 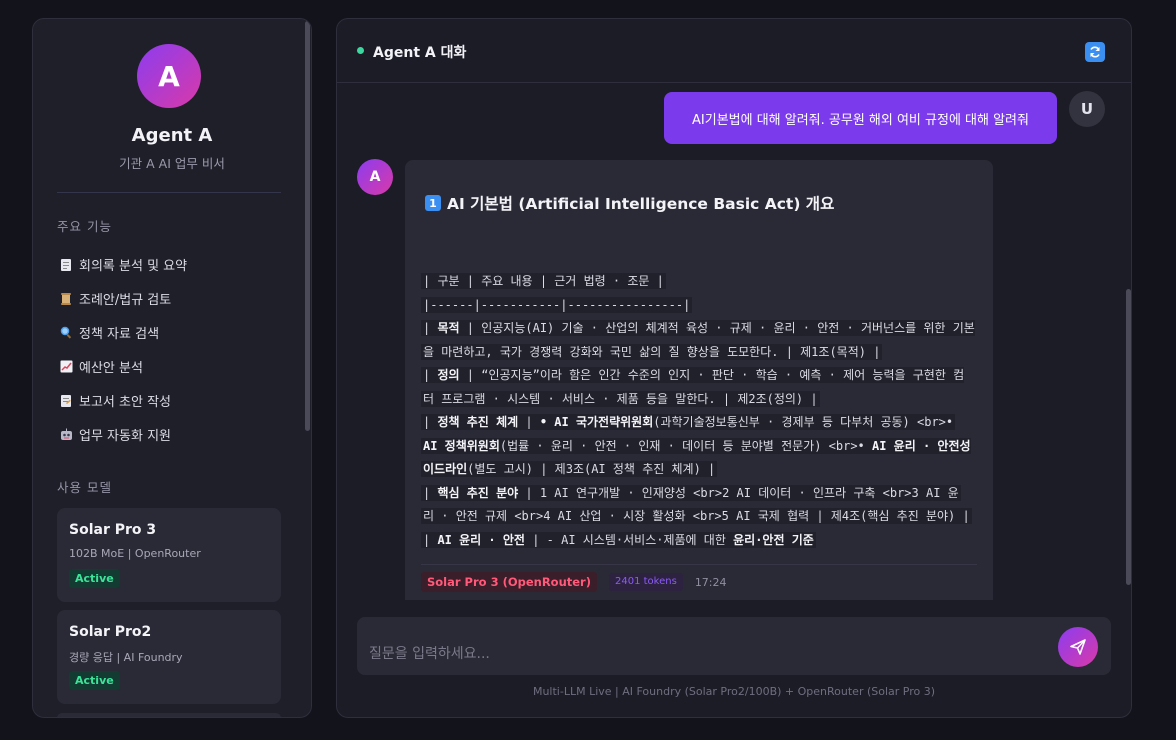 I want to click on chart-increasing-icon, so click(x=66, y=367).